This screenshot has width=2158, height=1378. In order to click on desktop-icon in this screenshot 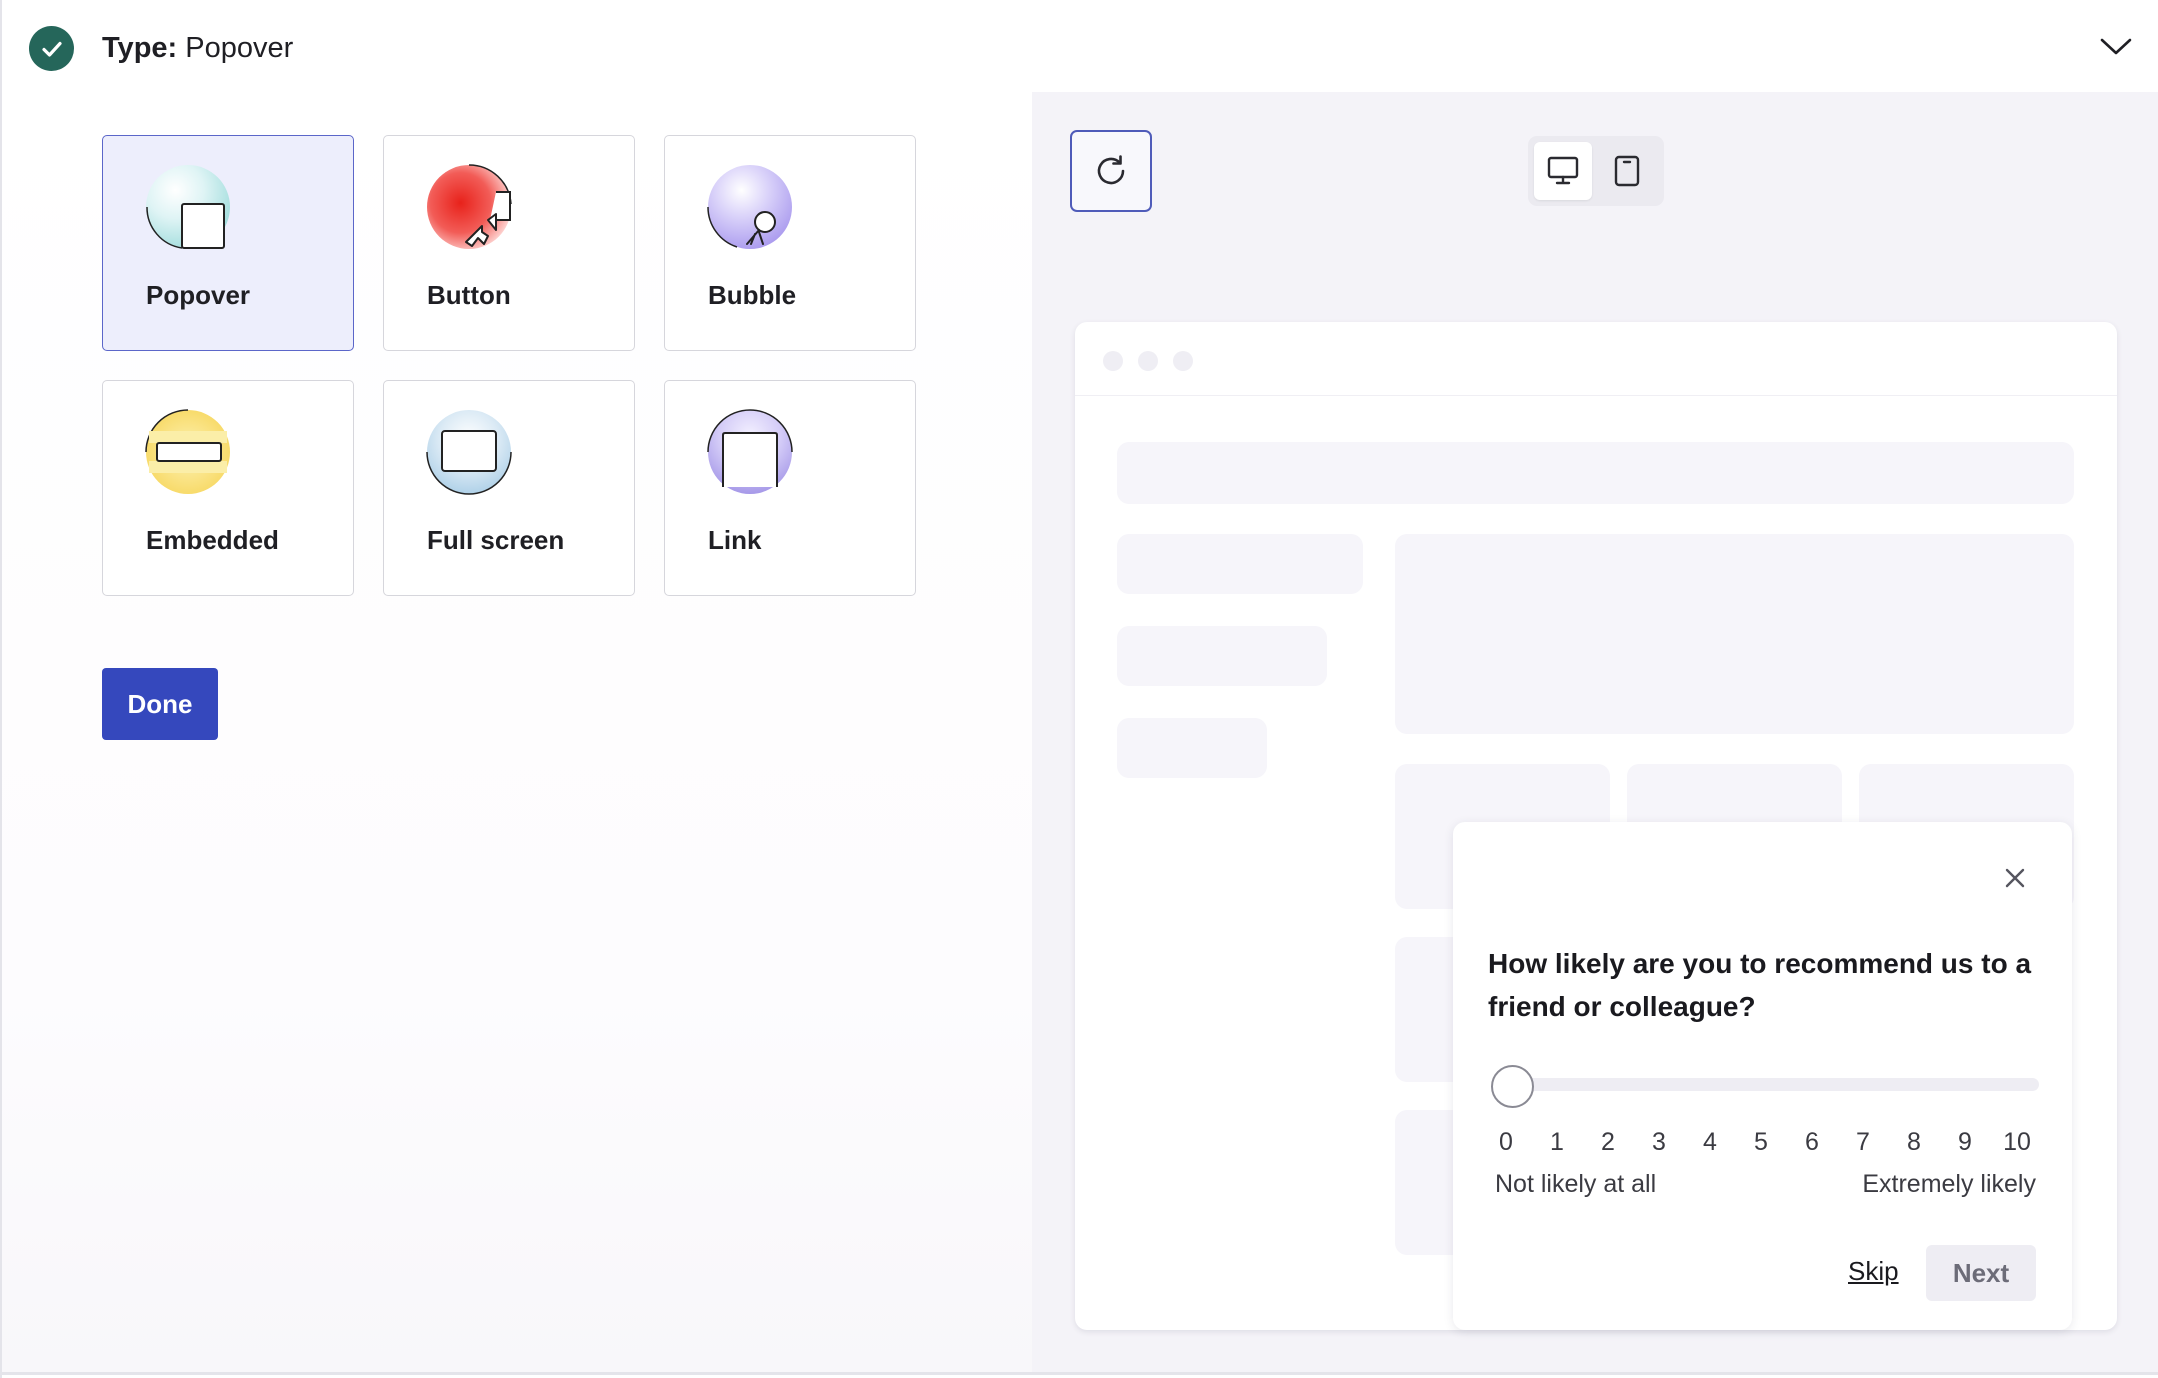, I will do `click(1563, 170)`.